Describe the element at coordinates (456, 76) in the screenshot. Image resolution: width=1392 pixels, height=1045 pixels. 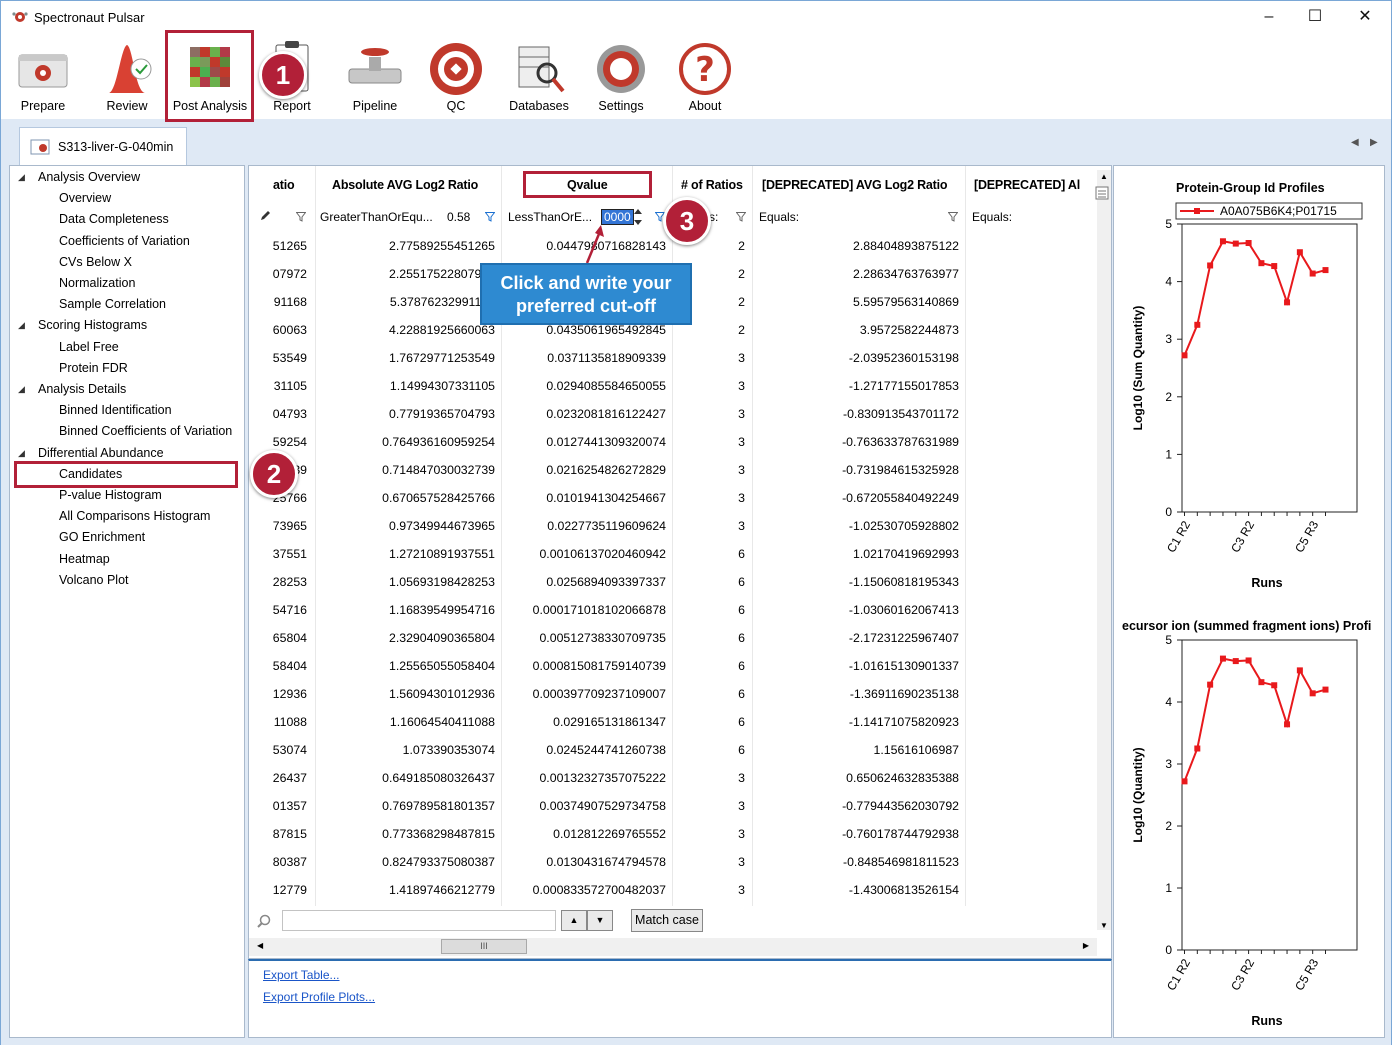
I see `ribbon-qc-button: QC` at that location.